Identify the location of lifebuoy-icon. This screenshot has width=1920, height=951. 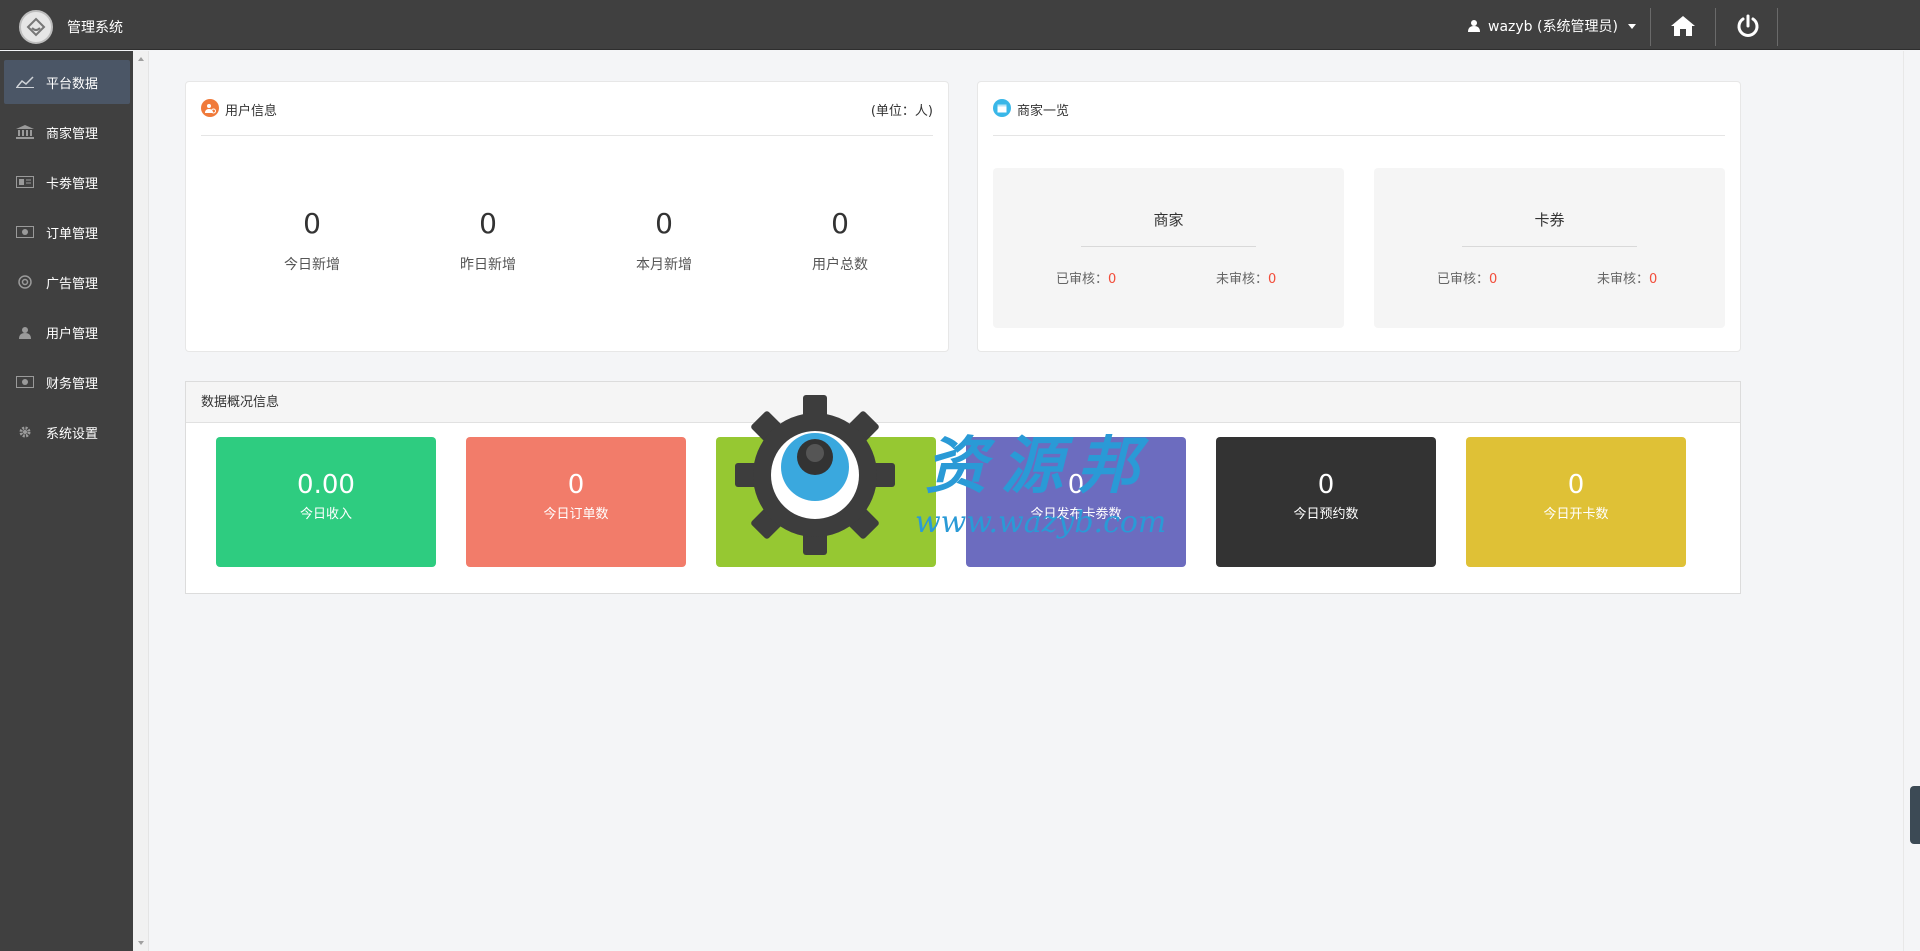
(25, 282).